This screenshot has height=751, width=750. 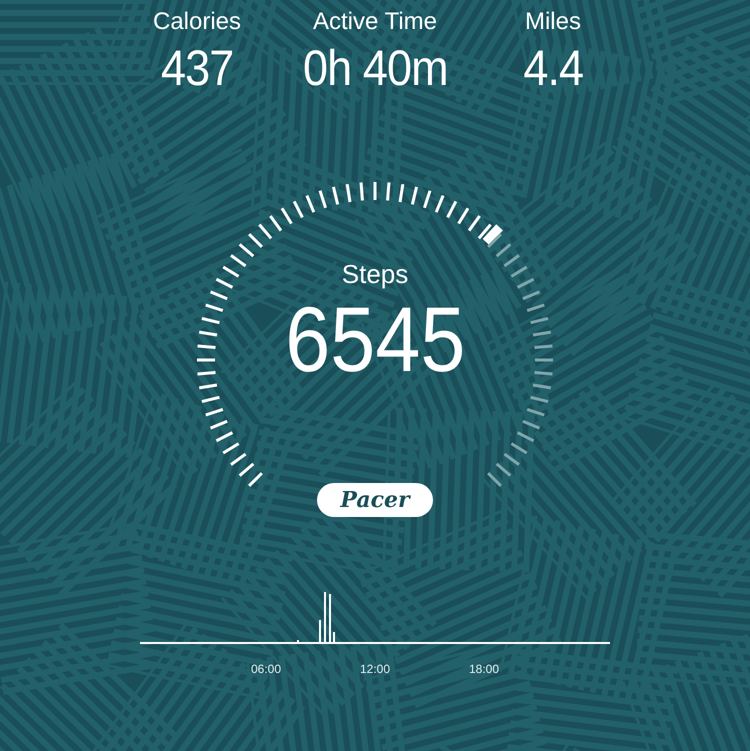 What do you see at coordinates (375, 22) in the screenshot?
I see `stat-label: Active Time` at bounding box center [375, 22].